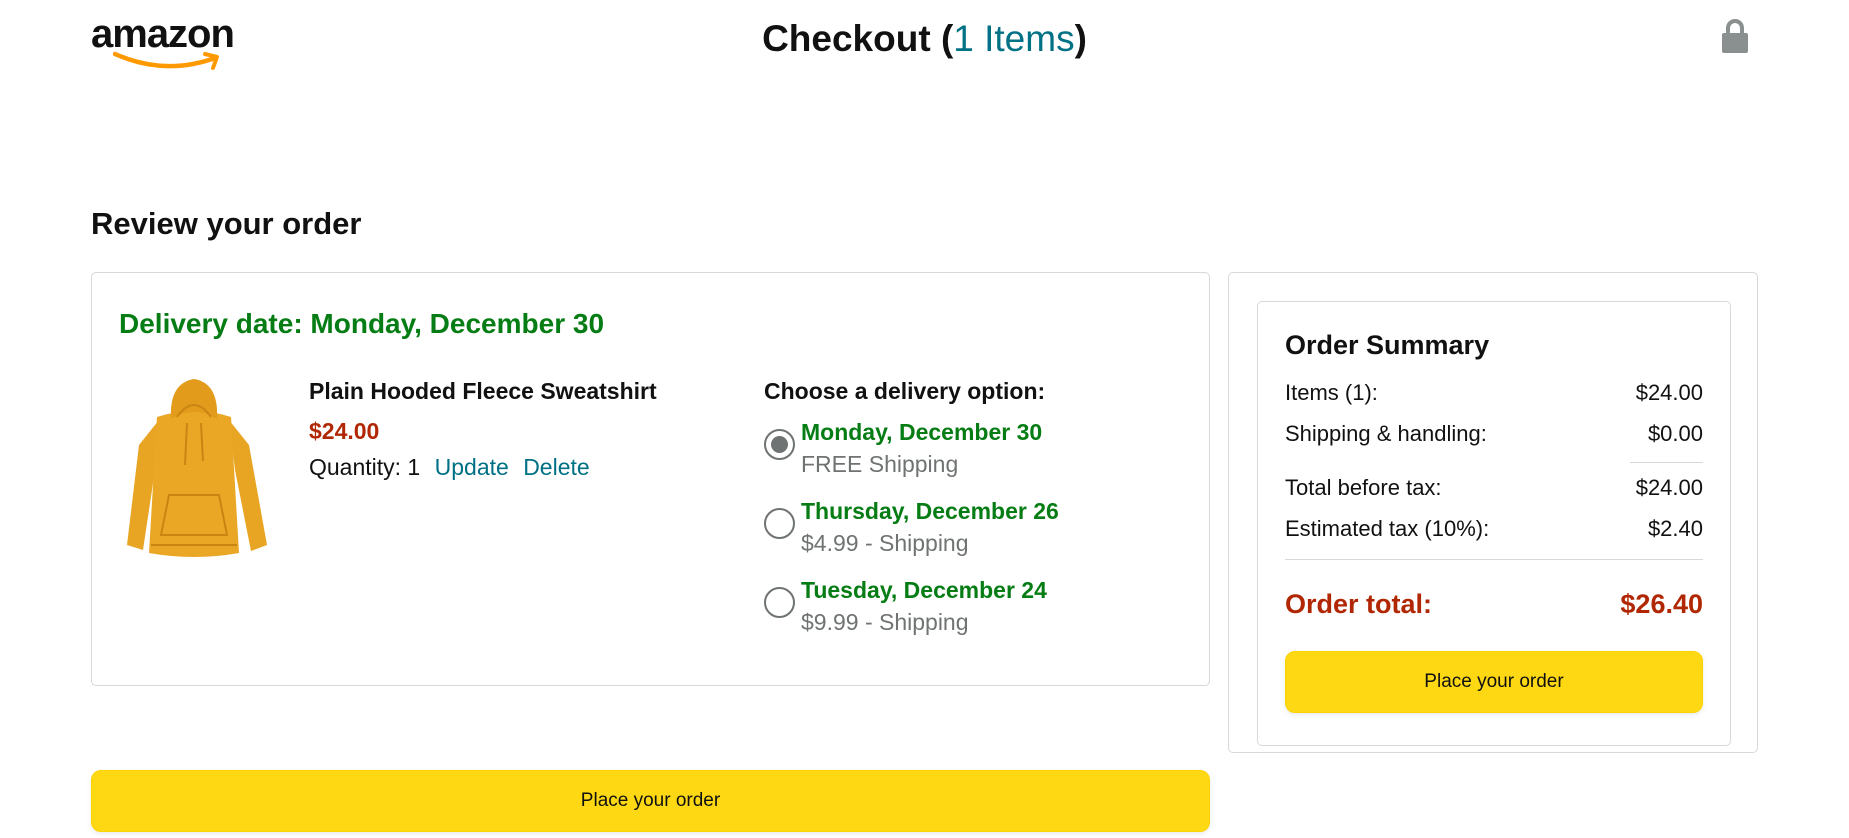 This screenshot has width=1849, height=838. Describe the element at coordinates (365, 467) in the screenshot. I see `quantity-label: Quantity: 1` at that location.